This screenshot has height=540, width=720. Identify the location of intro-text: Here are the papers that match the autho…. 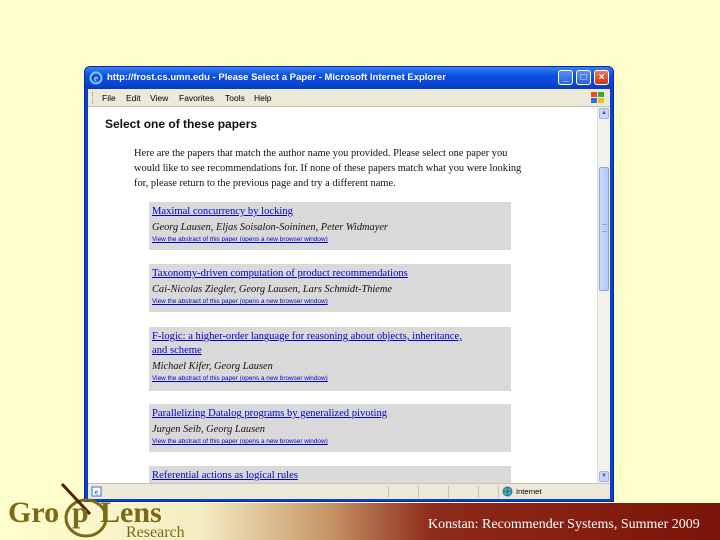
(328, 168).